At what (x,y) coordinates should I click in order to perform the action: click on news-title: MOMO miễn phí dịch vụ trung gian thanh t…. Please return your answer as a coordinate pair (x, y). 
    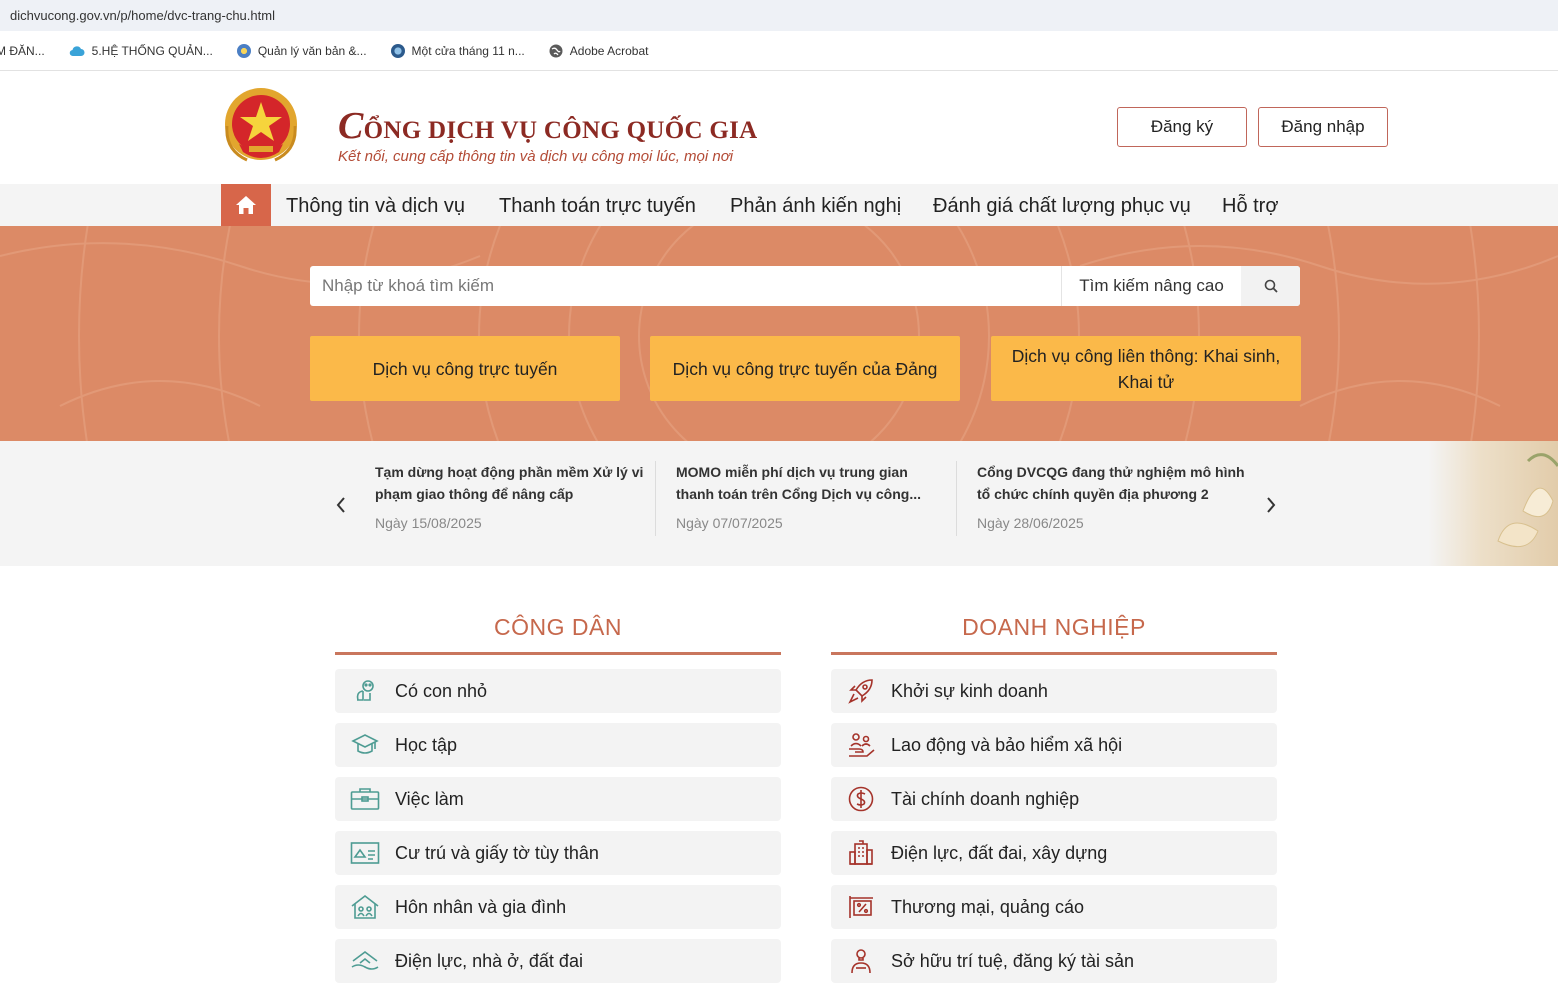
    Looking at the image, I should click on (798, 483).